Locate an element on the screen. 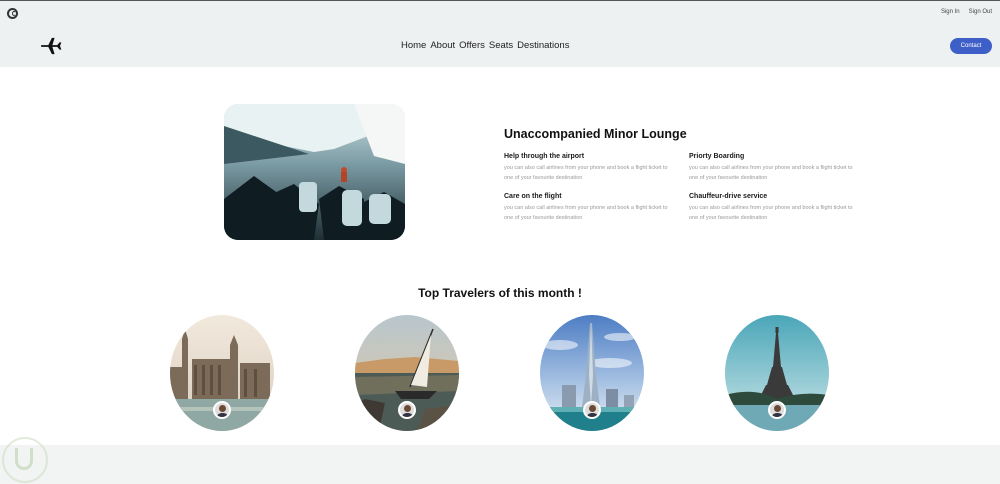  nav-home: Home is located at coordinates (413, 45).